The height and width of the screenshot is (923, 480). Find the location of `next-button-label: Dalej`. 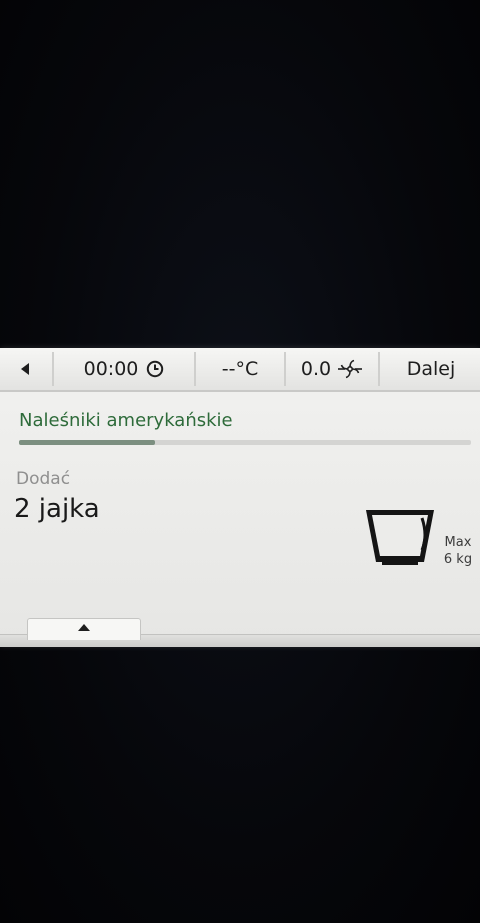

next-button-label: Dalej is located at coordinates (431, 369).